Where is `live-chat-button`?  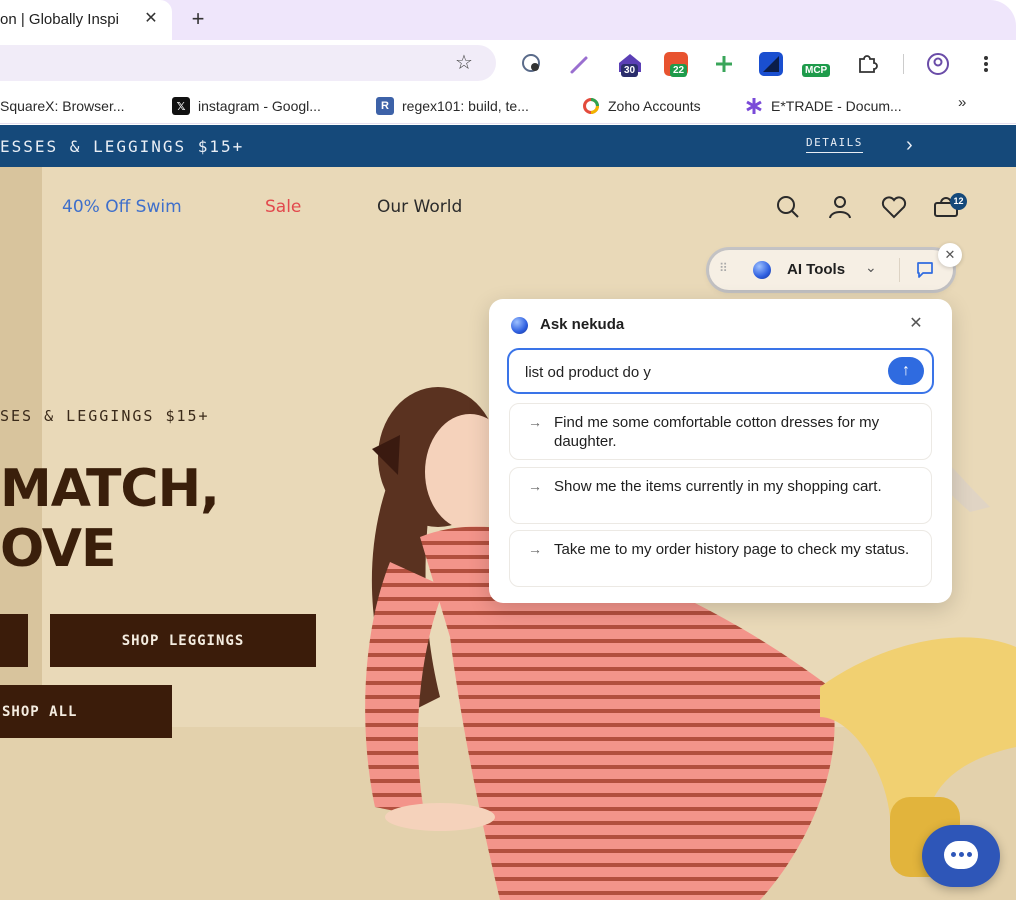
live-chat-button is located at coordinates (961, 856).